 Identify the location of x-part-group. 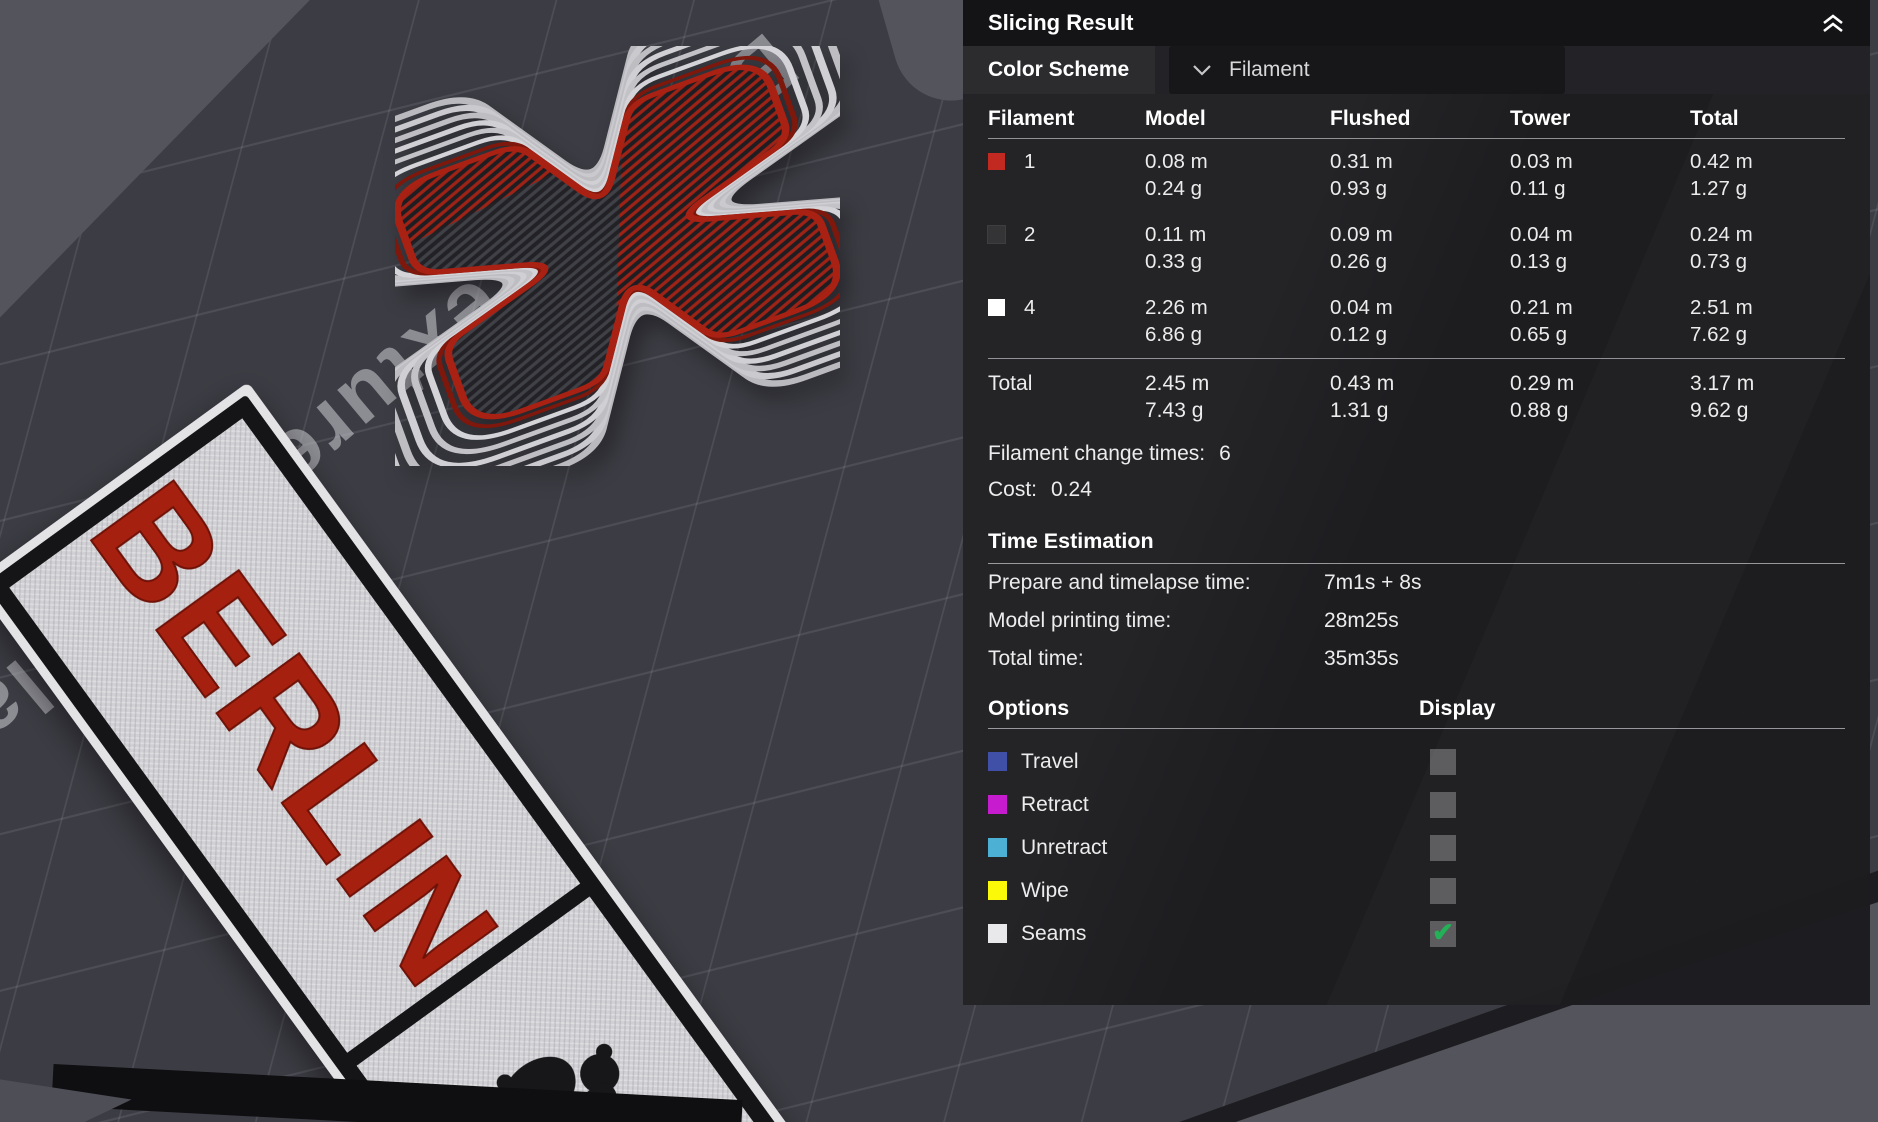
(617, 256).